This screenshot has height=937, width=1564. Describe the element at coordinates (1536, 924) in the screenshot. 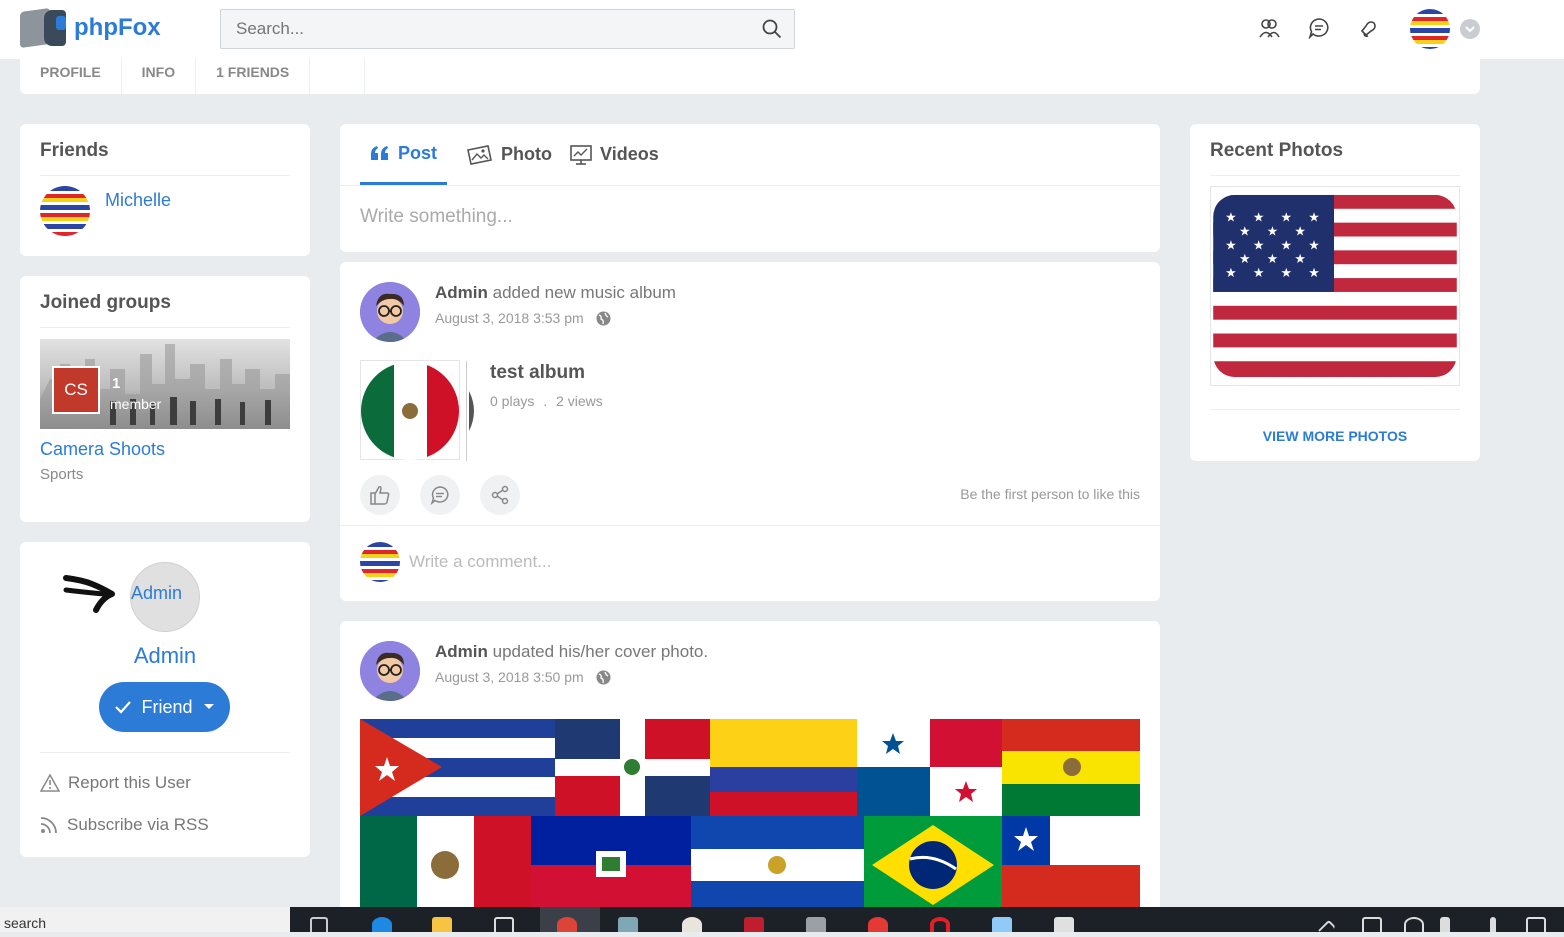

I see `notification-center-icon` at that location.